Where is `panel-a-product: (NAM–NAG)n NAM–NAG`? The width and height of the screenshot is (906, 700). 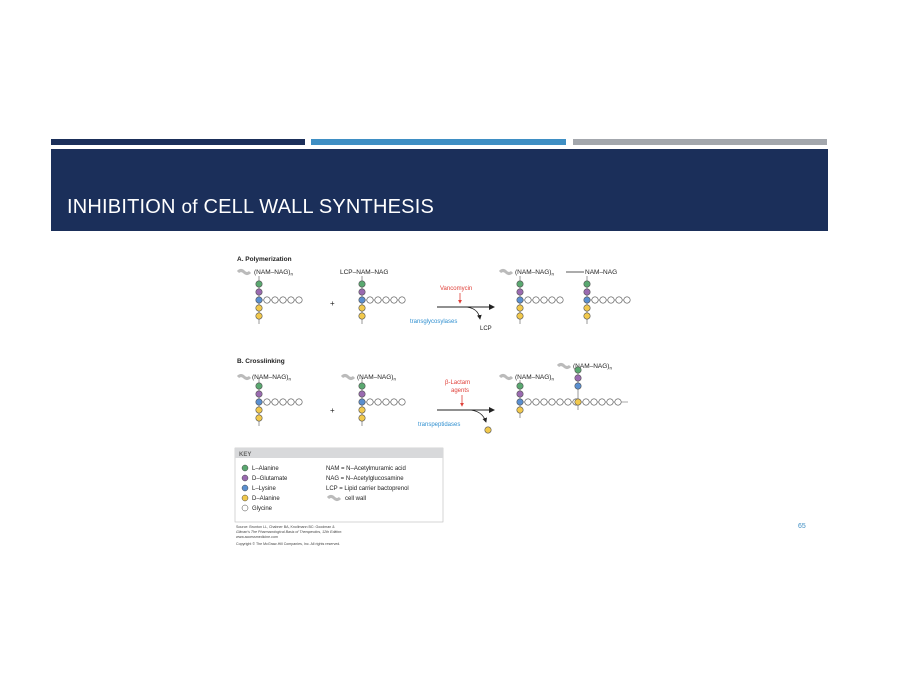 panel-a-product: (NAM–NAG)n NAM–NAG is located at coordinates (564, 296).